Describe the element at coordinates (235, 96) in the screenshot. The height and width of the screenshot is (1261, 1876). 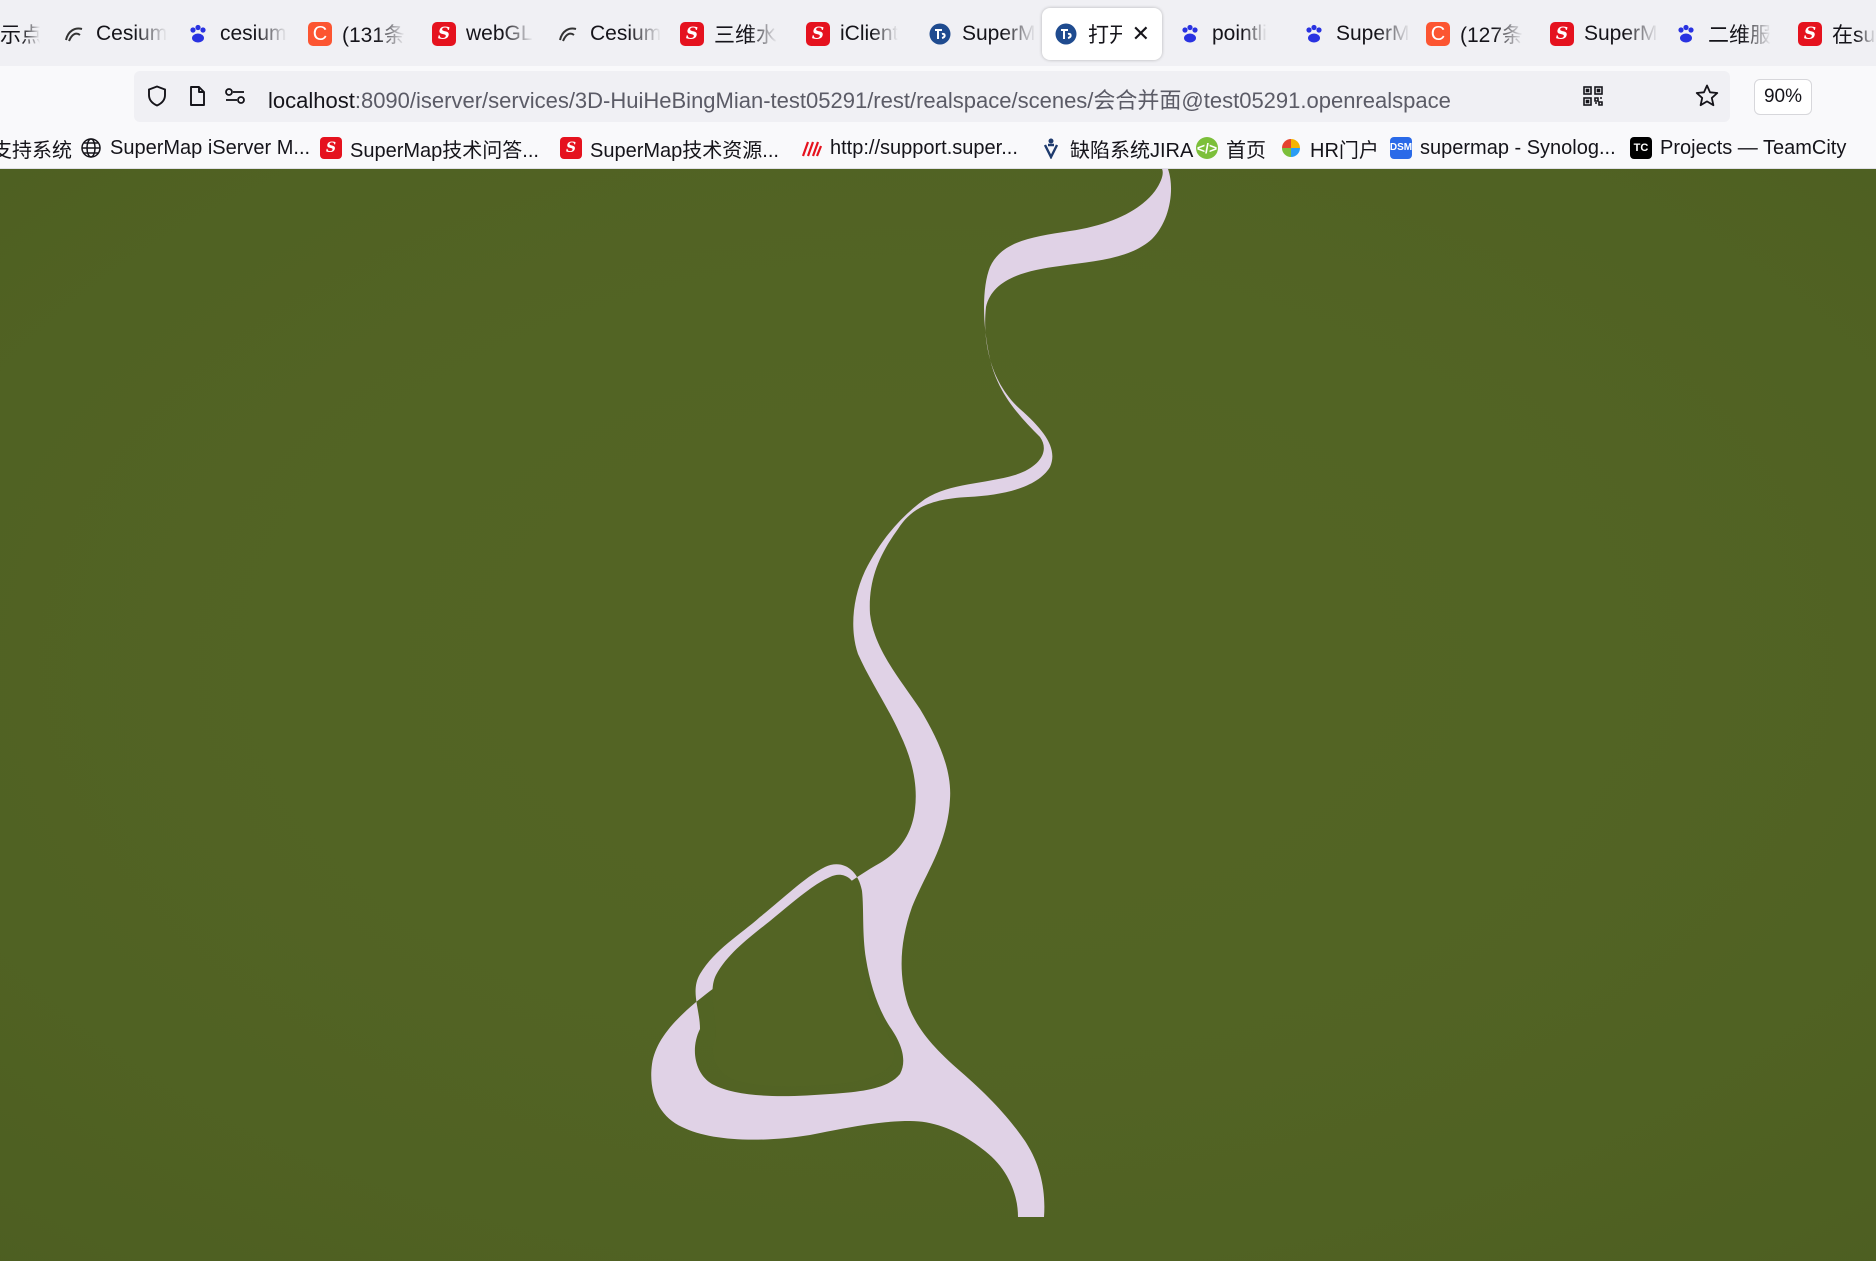
I see `permissions-icon` at that location.